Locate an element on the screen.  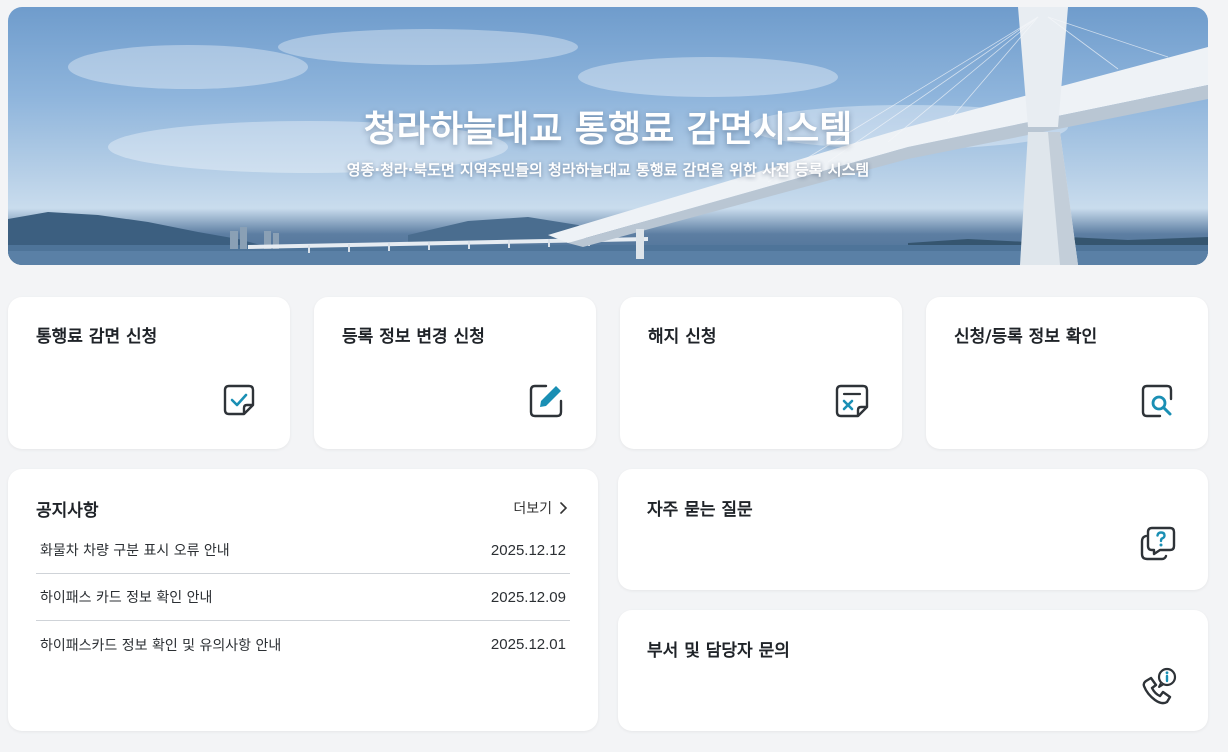
menu-card-lookup: 신청/등록 정보 확인 is located at coordinates (1067, 373).